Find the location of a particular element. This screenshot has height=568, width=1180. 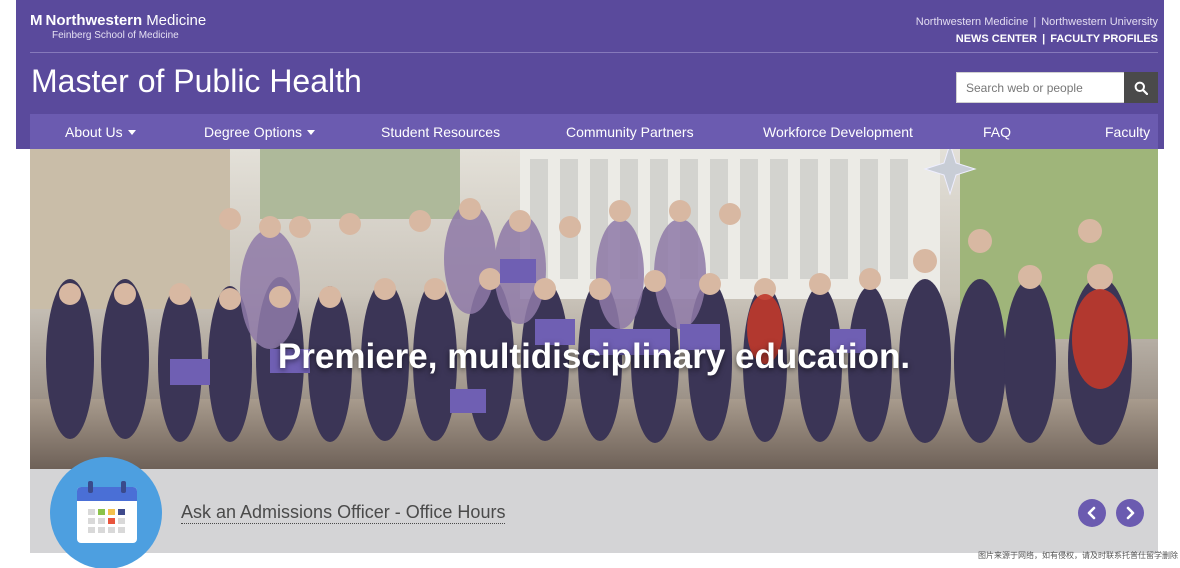

hero-heading: Premiere, multidisciplinary education. is located at coordinates (594, 356).